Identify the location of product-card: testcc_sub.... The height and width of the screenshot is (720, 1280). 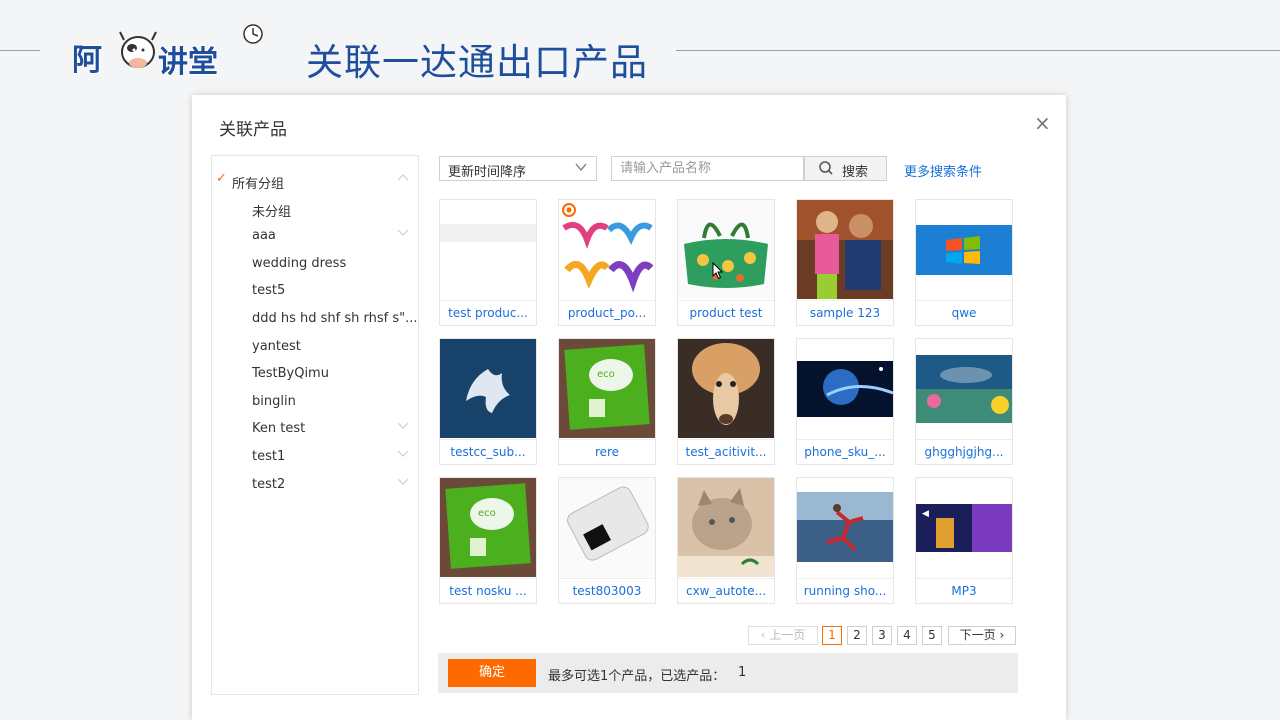
(488, 401).